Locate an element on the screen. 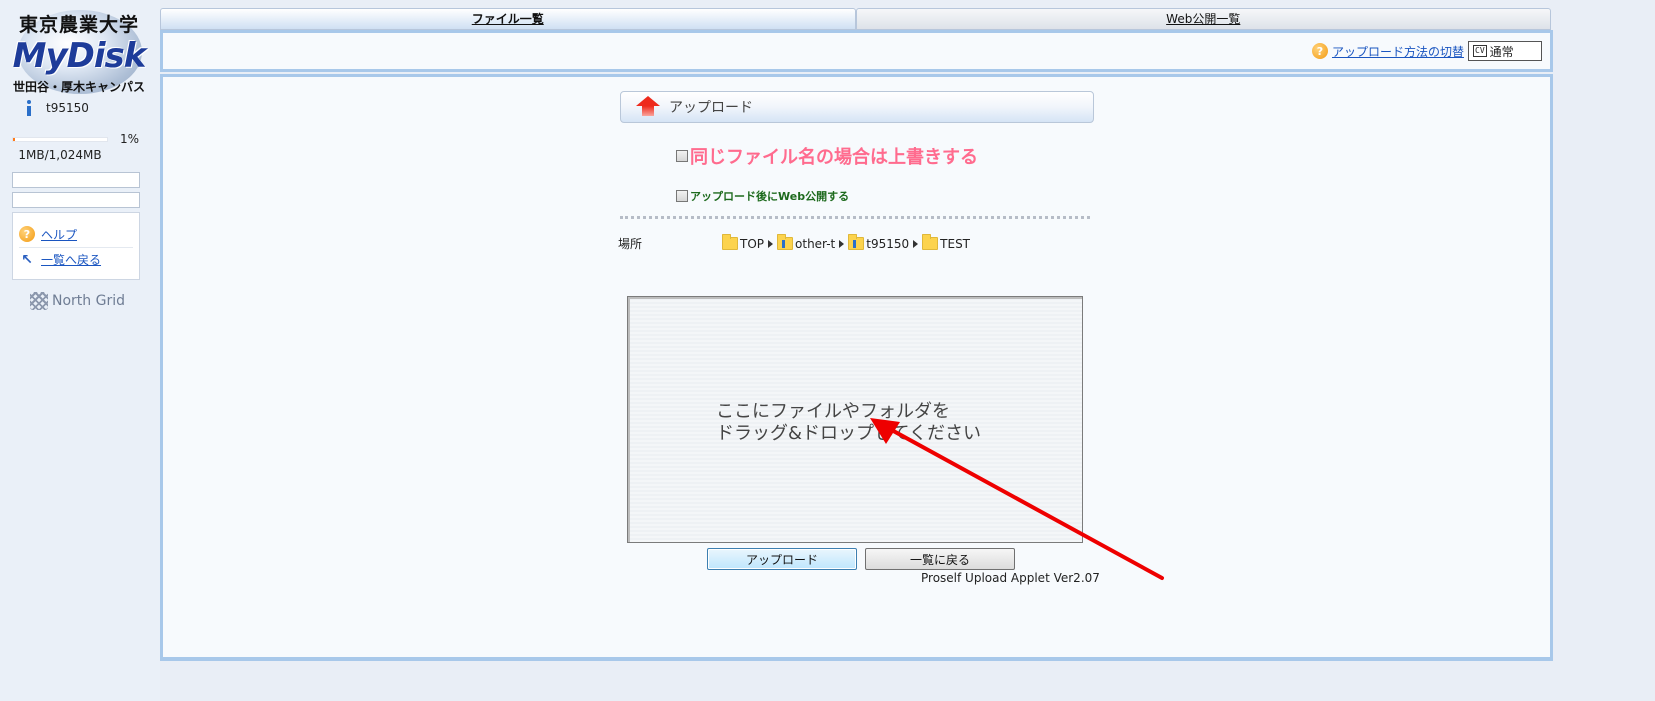 Image resolution: width=1655 pixels, height=701 pixels. upload-mode-row: ? アップロード方法の切替 CV 通常 is located at coordinates (1426, 51).